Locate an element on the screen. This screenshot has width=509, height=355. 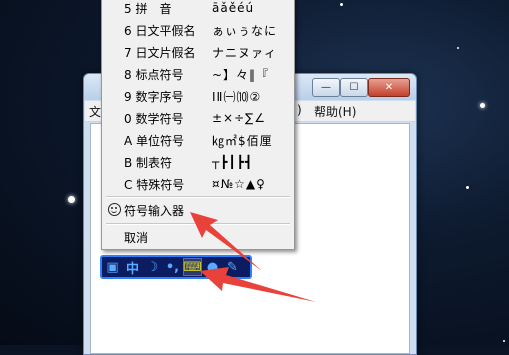
arrow-to-symbol-input is located at coordinates (226, 241).